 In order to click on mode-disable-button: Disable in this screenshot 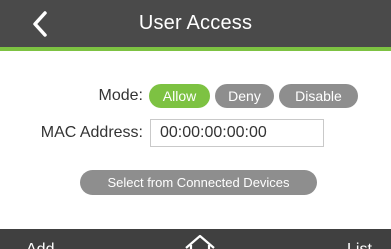, I will do `click(318, 96)`.